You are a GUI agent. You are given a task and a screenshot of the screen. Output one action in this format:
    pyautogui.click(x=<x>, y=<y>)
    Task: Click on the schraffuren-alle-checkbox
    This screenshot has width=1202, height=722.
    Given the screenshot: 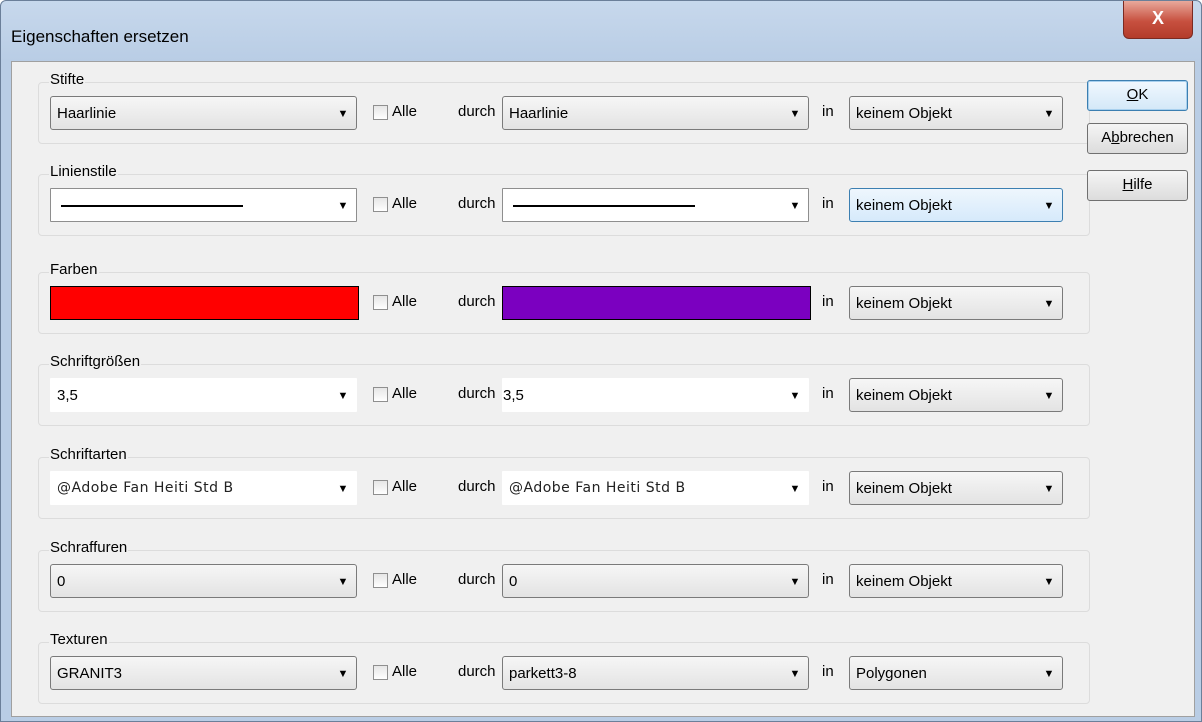 What is the action you would take?
    pyautogui.click(x=380, y=580)
    